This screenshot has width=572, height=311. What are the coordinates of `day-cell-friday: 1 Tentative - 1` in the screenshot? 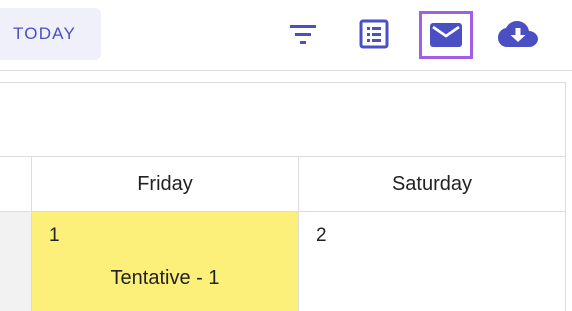 It's located at (164, 261).